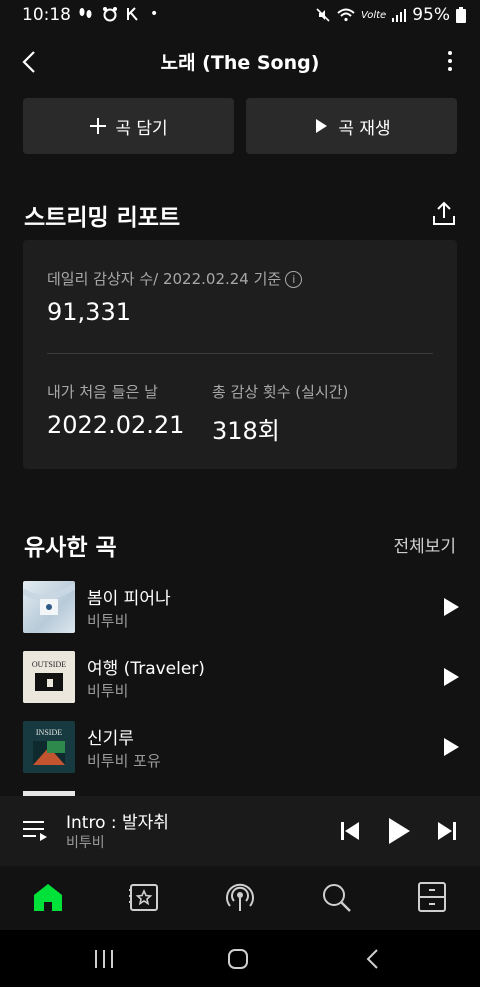 This screenshot has width=480, height=987. Describe the element at coordinates (49, 664) in the screenshot. I see `album-art-text: OUTSIDE` at that location.